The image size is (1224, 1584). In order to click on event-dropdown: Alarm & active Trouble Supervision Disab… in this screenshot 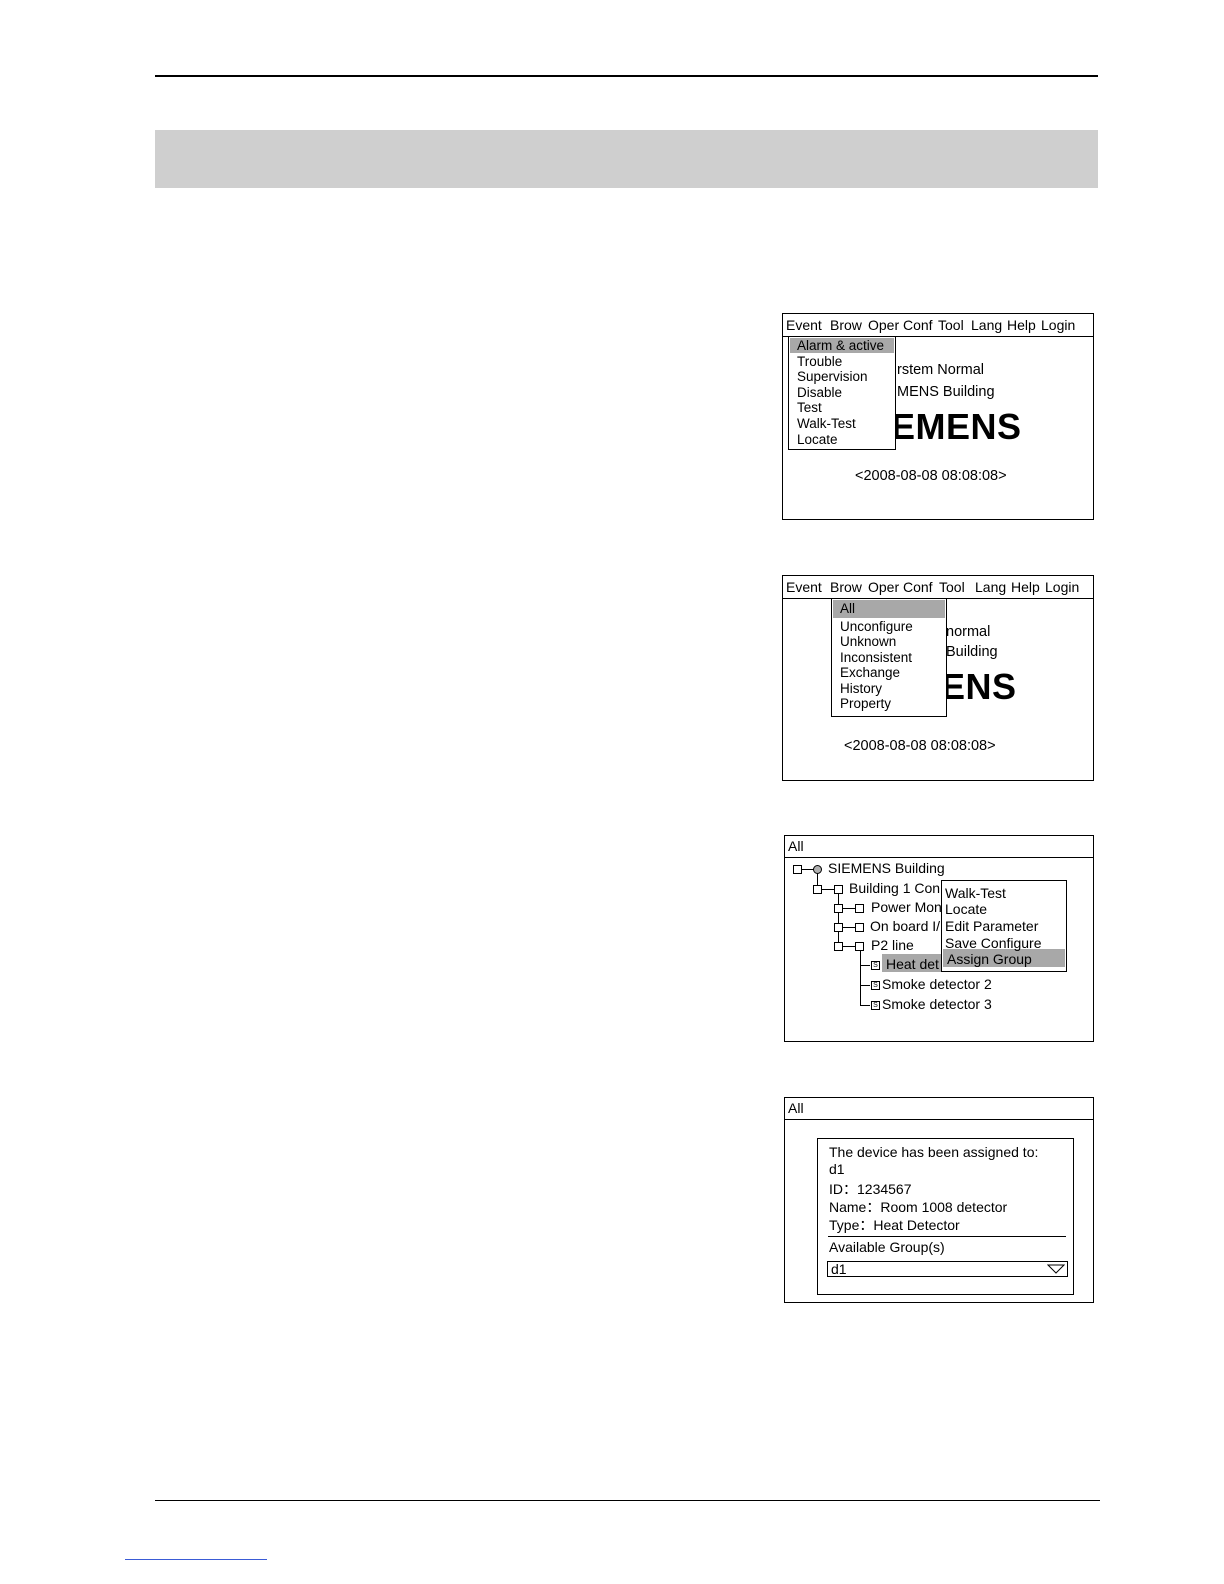, I will do `click(842, 393)`.